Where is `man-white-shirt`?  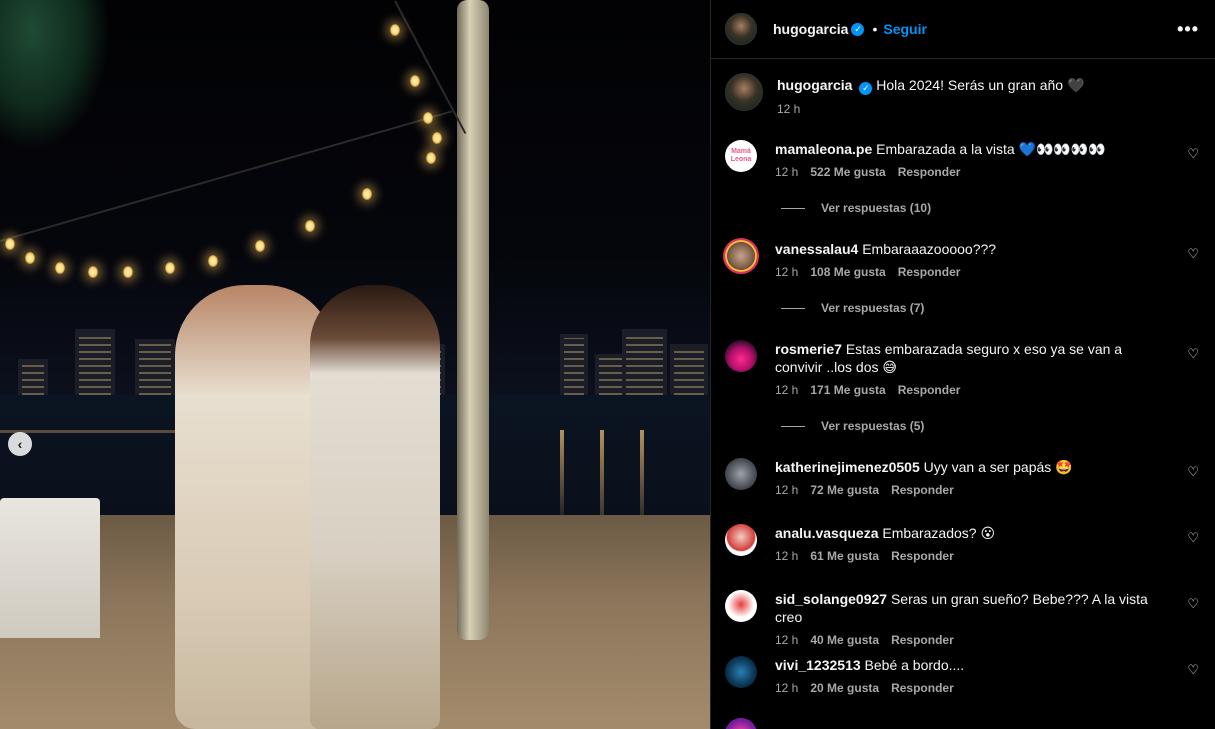
man-white-shirt is located at coordinates (375, 507).